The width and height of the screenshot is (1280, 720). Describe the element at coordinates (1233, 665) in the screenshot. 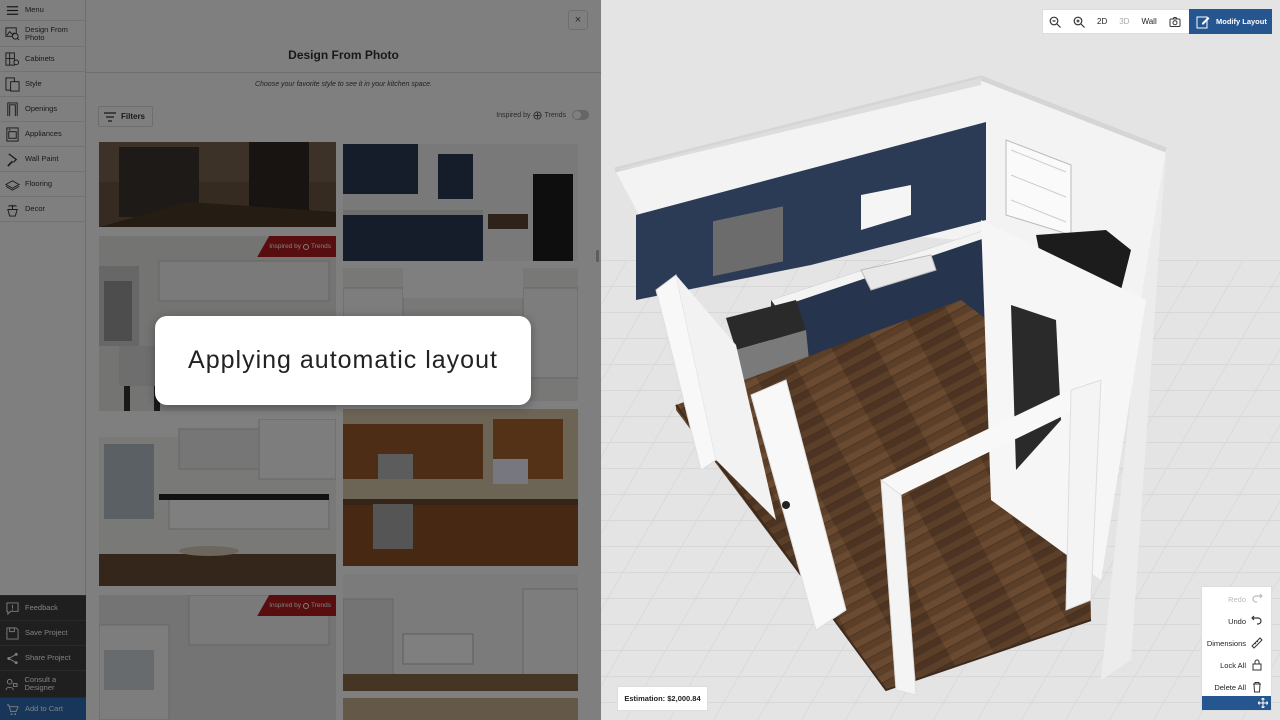

I see `lock-all-label: Lock All` at that location.